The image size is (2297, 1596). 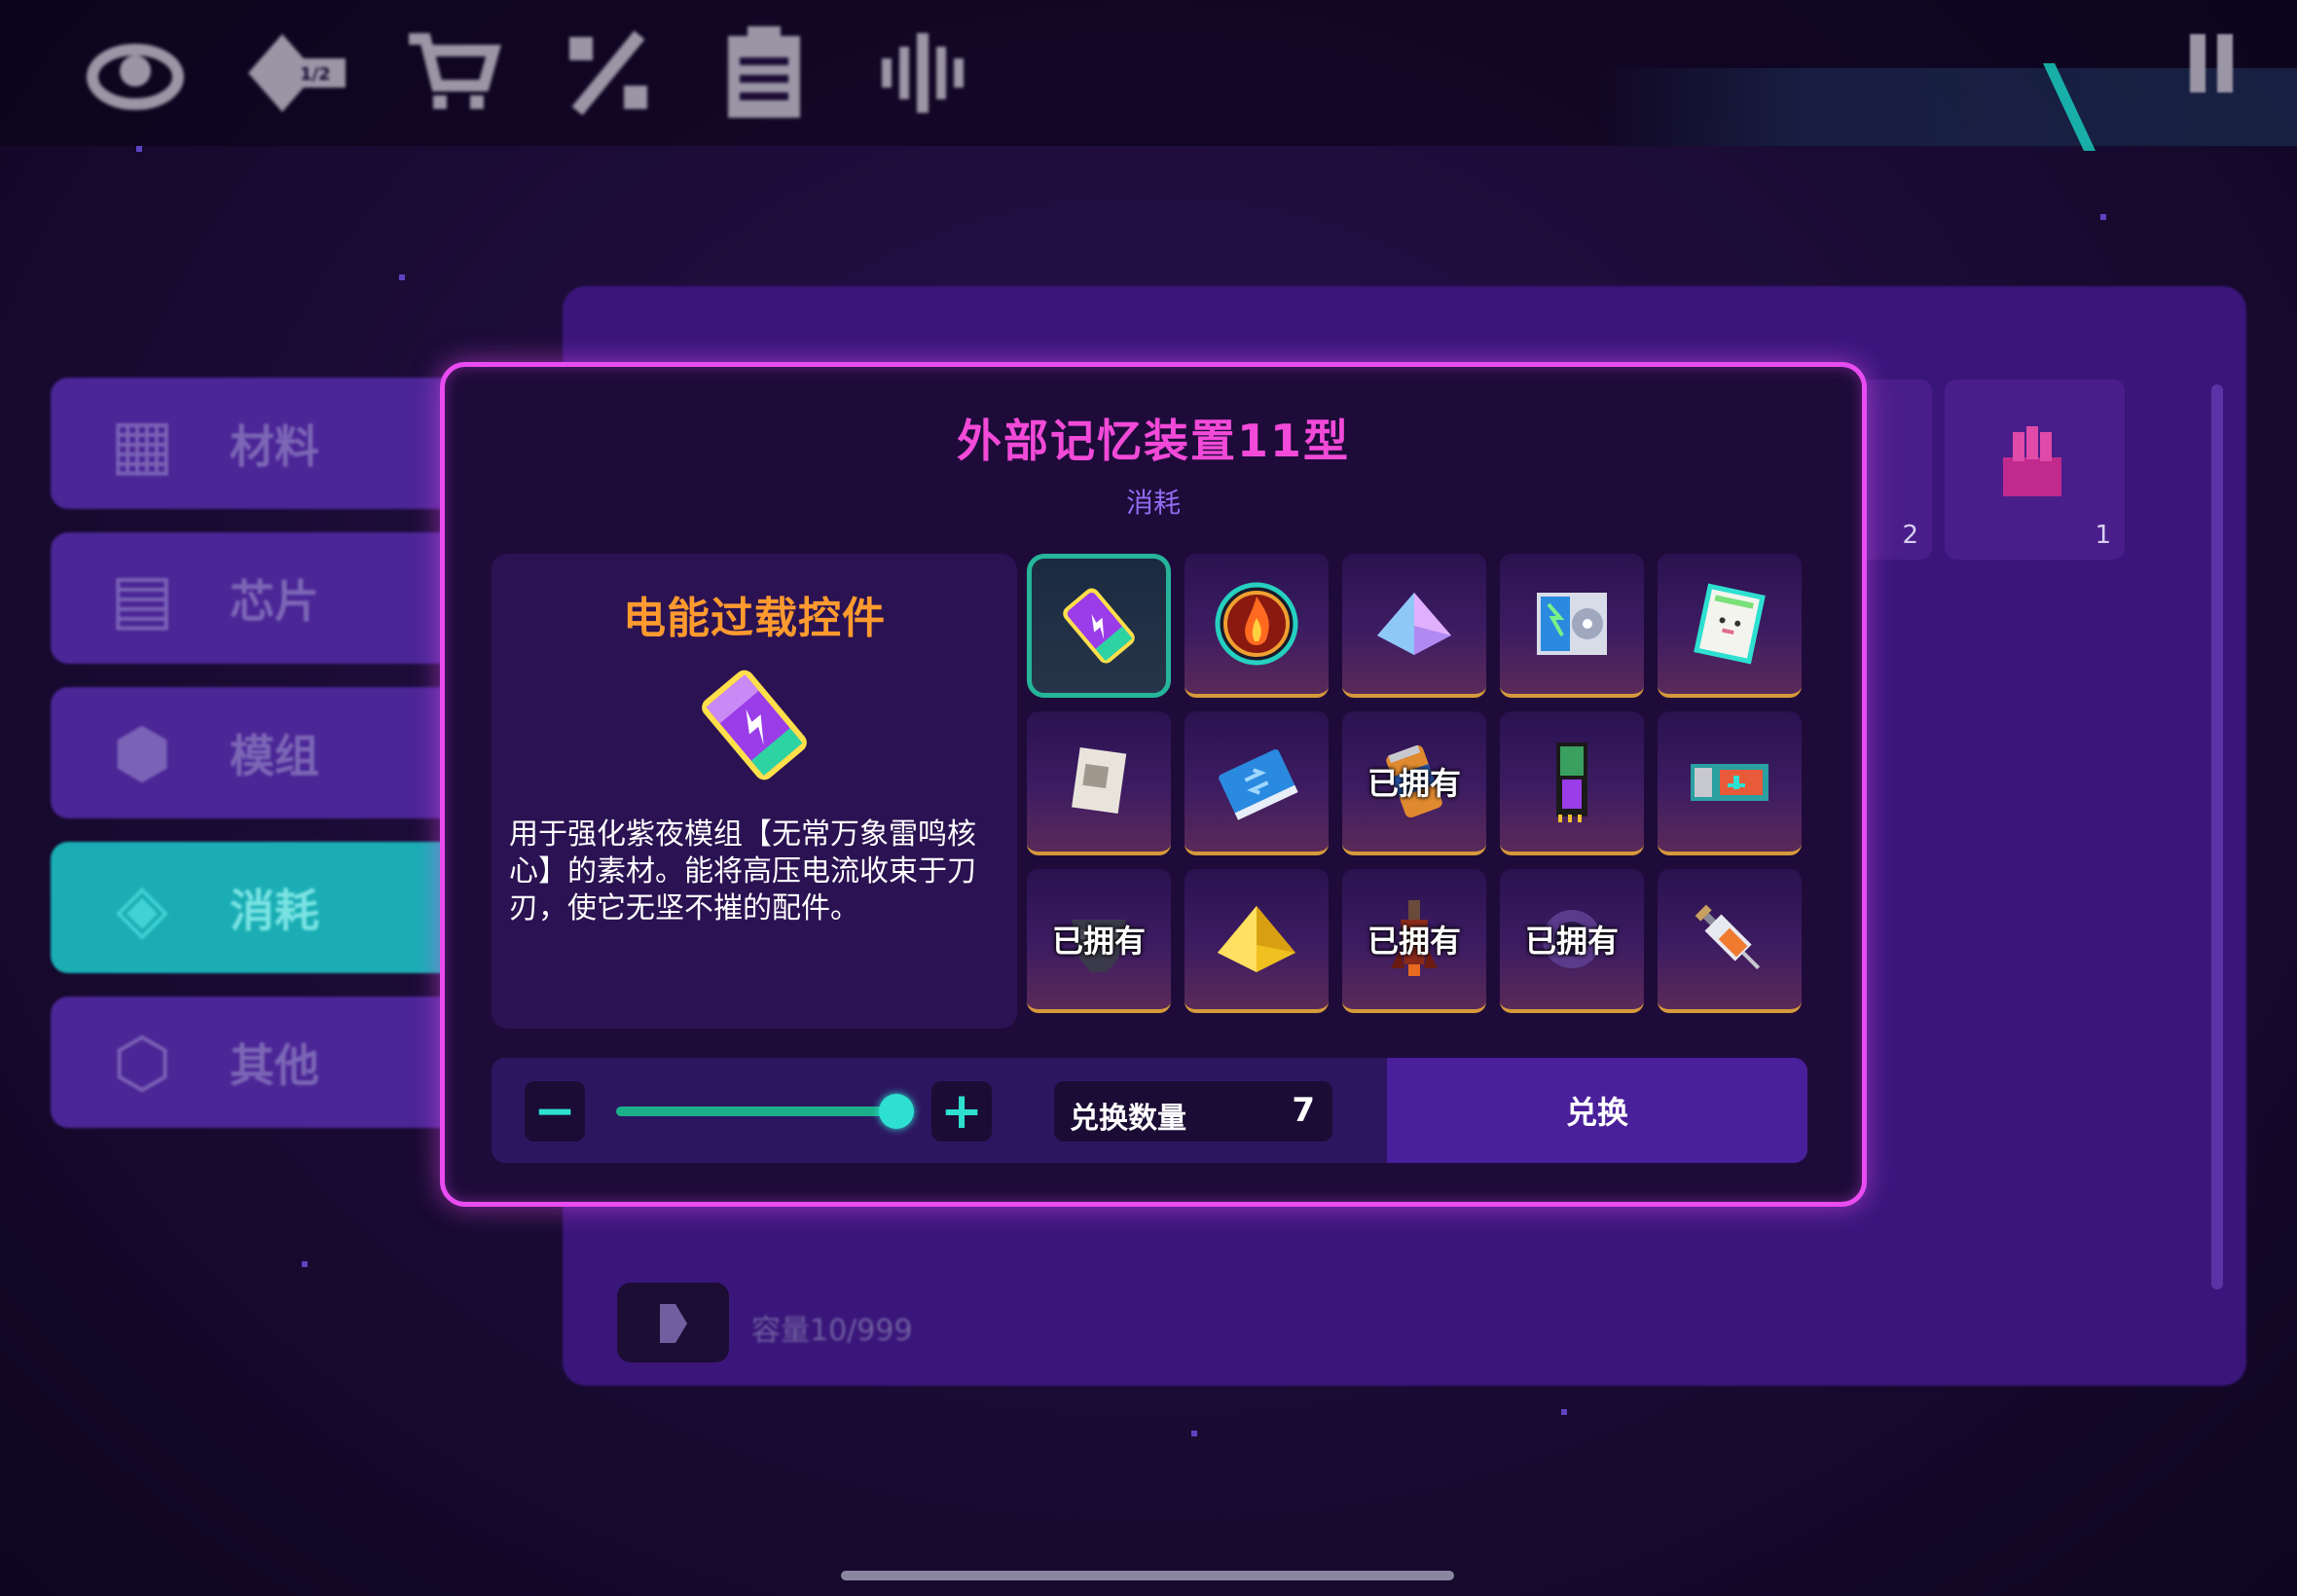 I want to click on other-icon: ⬡, so click(x=142, y=1062).